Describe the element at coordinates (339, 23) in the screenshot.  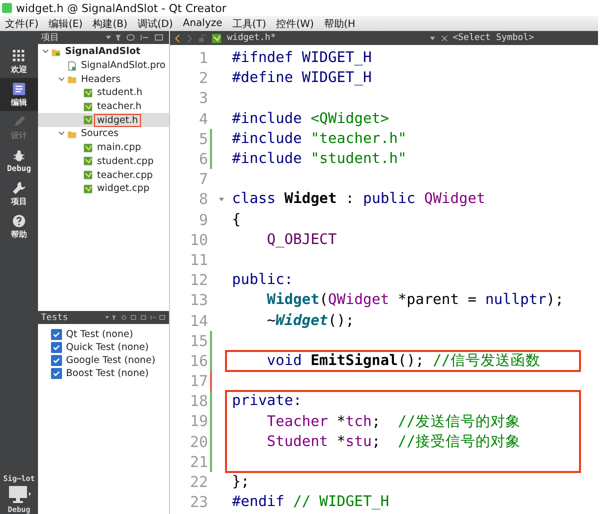
I see `menu-item: 帮助(H` at that location.